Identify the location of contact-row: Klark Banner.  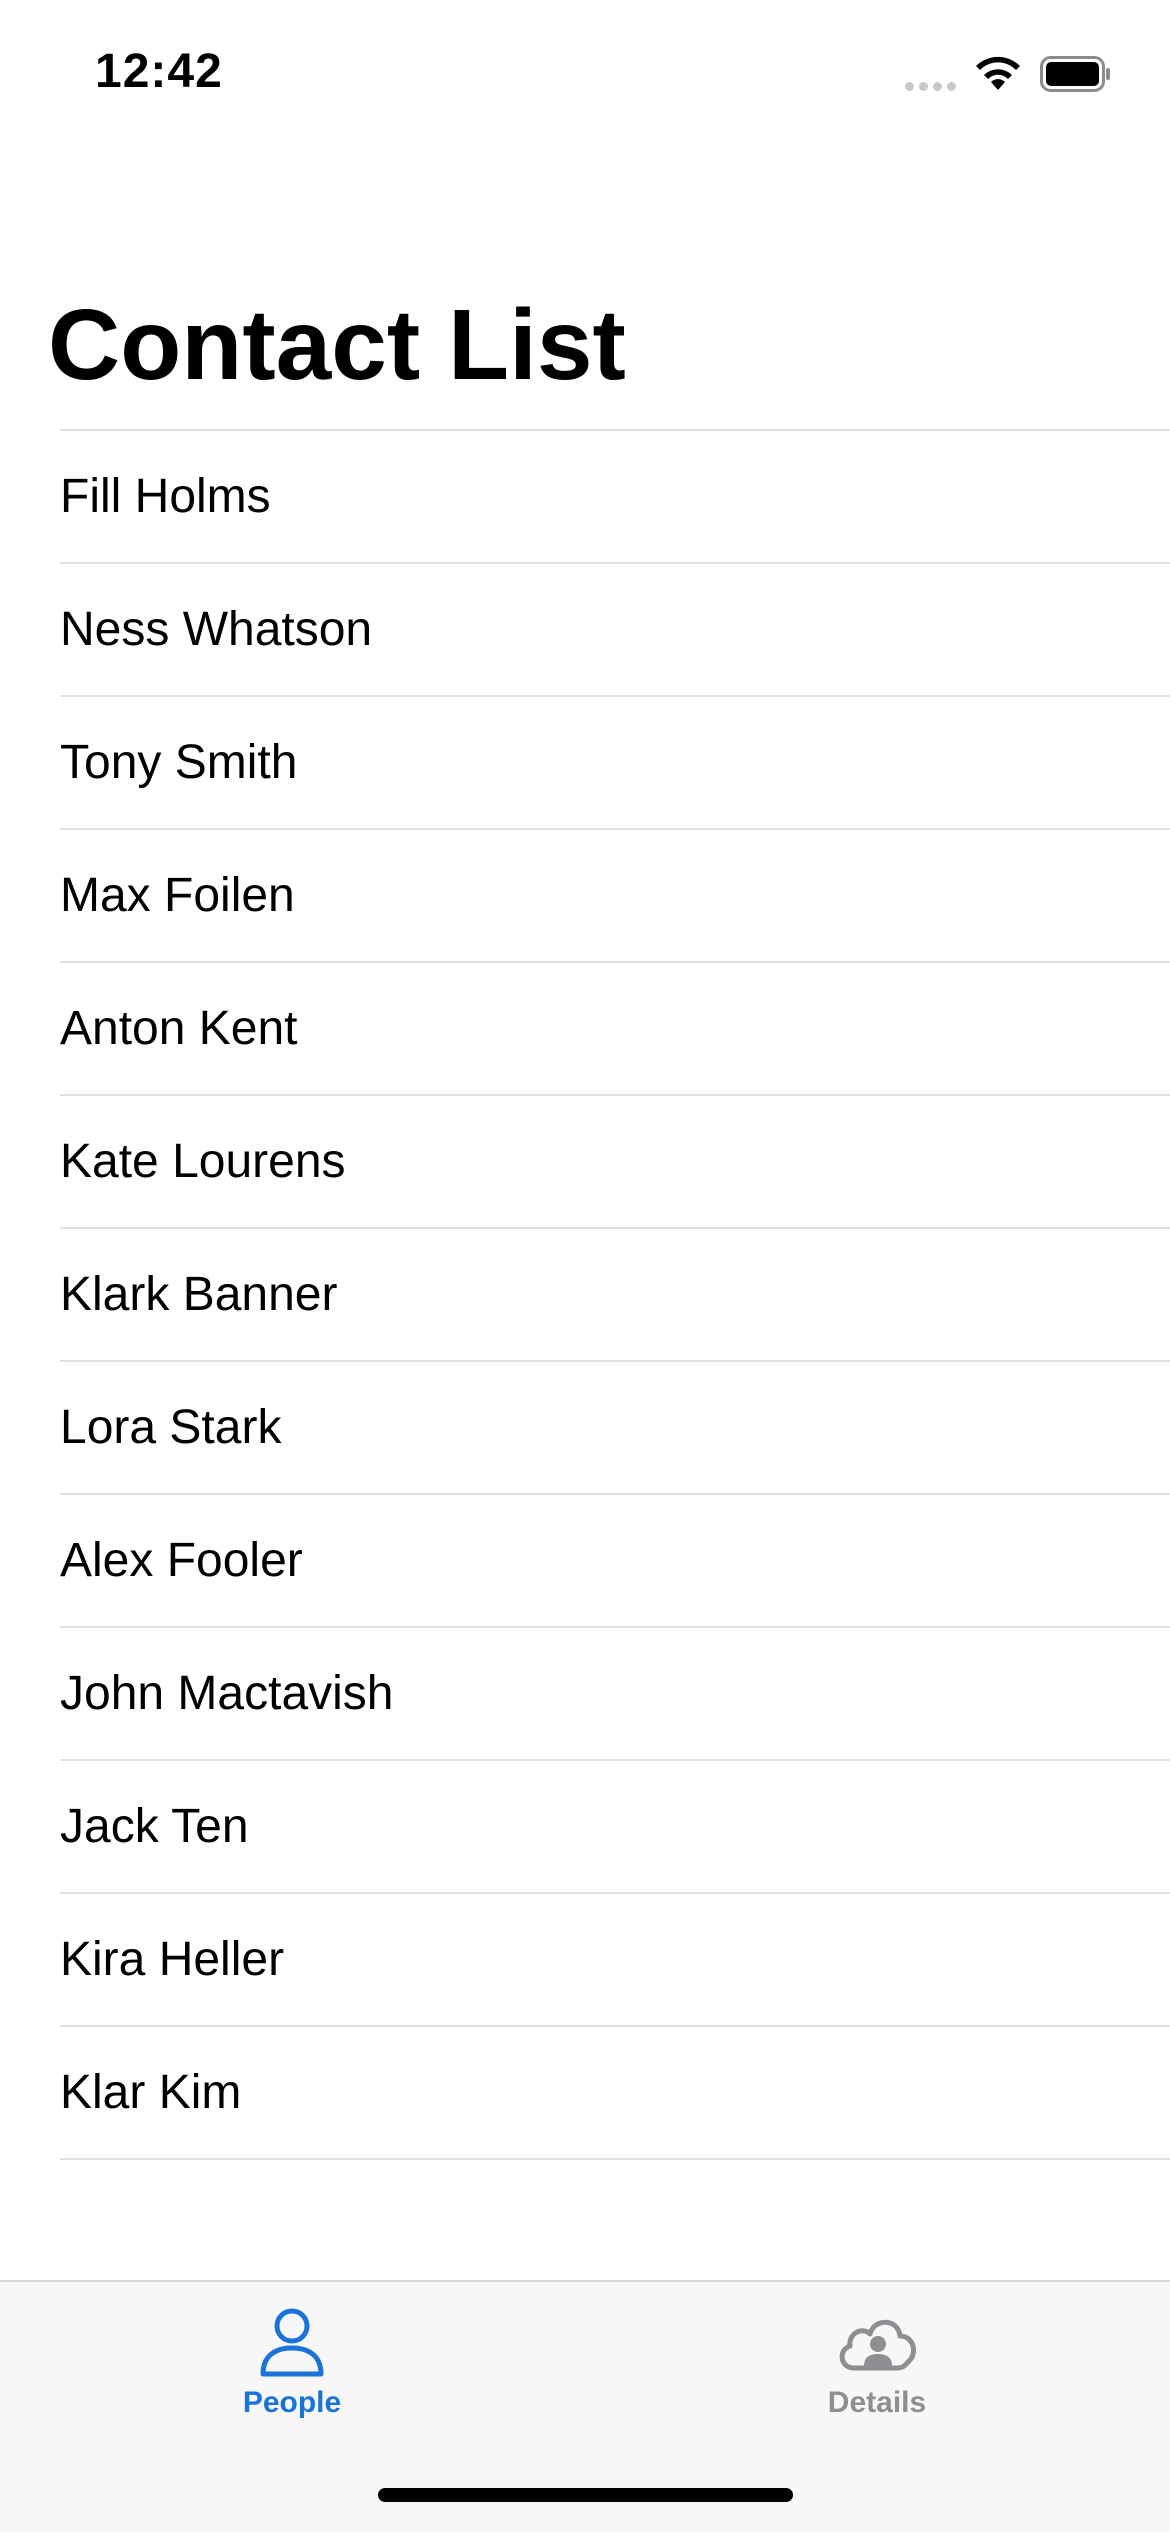
(615, 1295).